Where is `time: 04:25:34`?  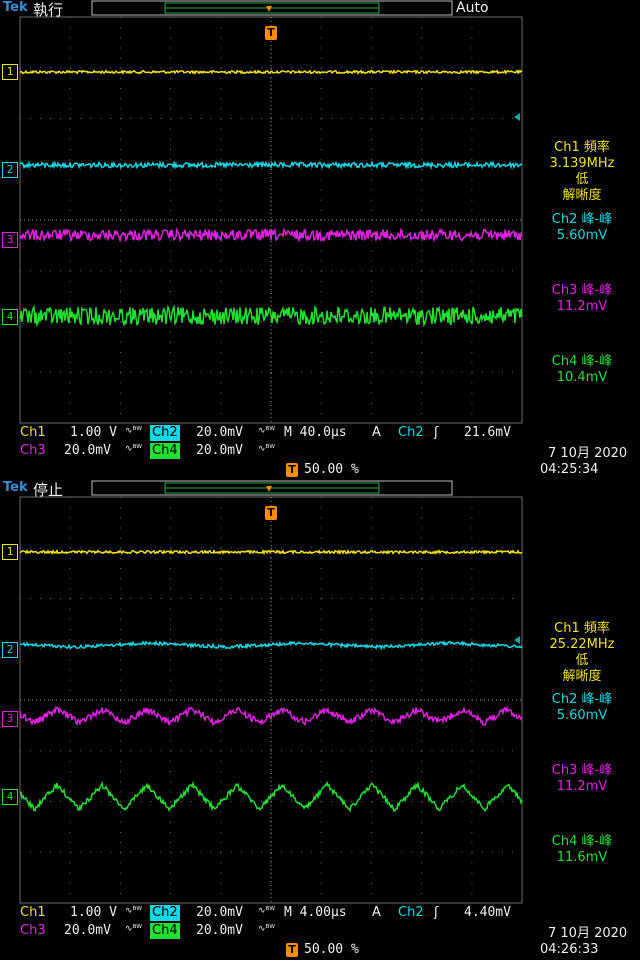
time: 04:25:34 is located at coordinates (569, 469).